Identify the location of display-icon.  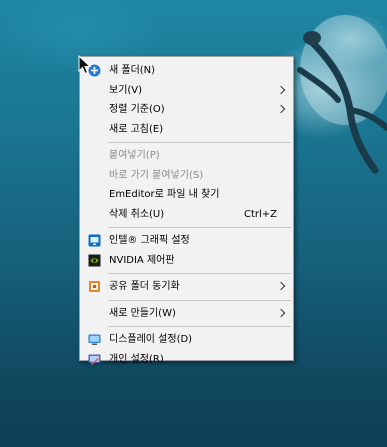
(94, 339).